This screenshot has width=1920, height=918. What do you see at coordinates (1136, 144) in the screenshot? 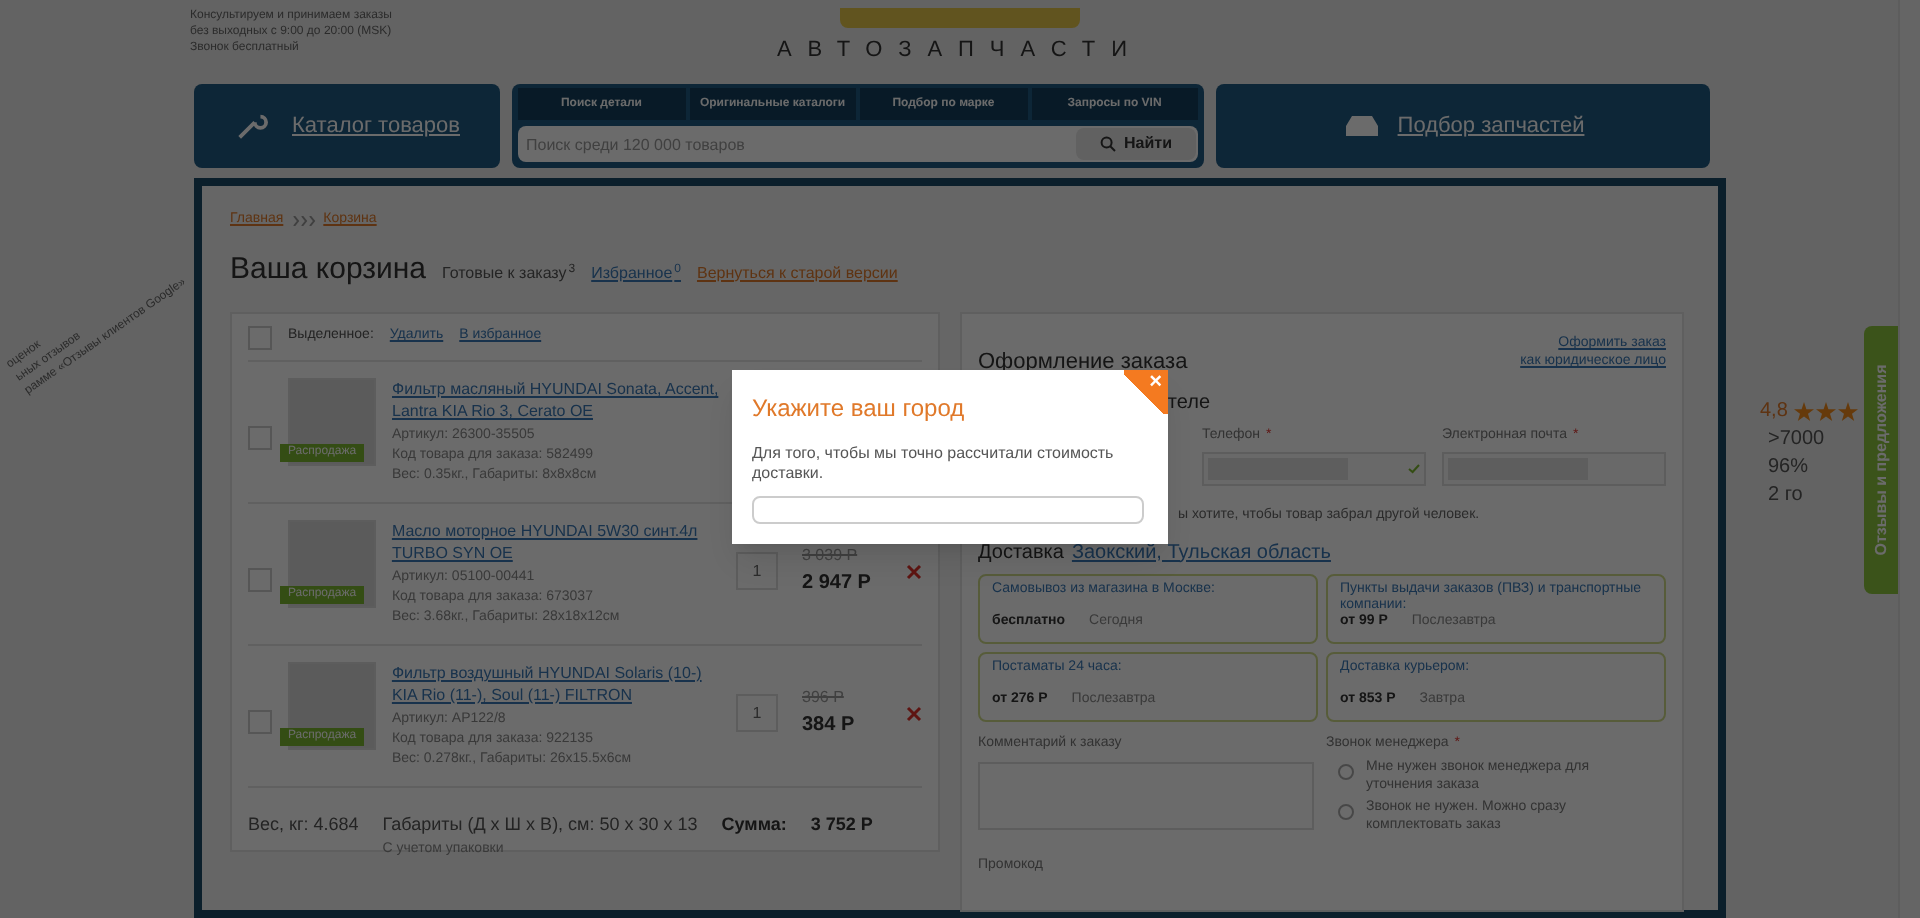
I see `search-button: Найти` at bounding box center [1136, 144].